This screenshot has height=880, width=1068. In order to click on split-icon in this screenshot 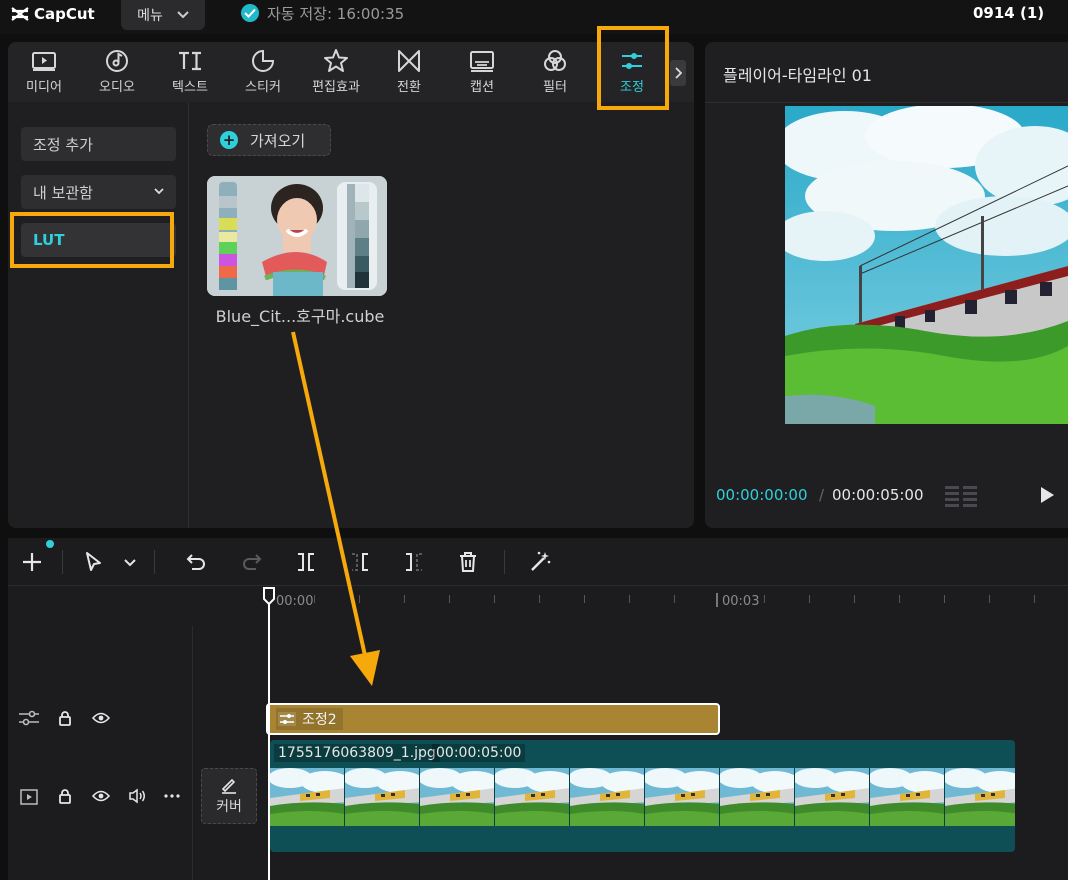, I will do `click(306, 562)`.